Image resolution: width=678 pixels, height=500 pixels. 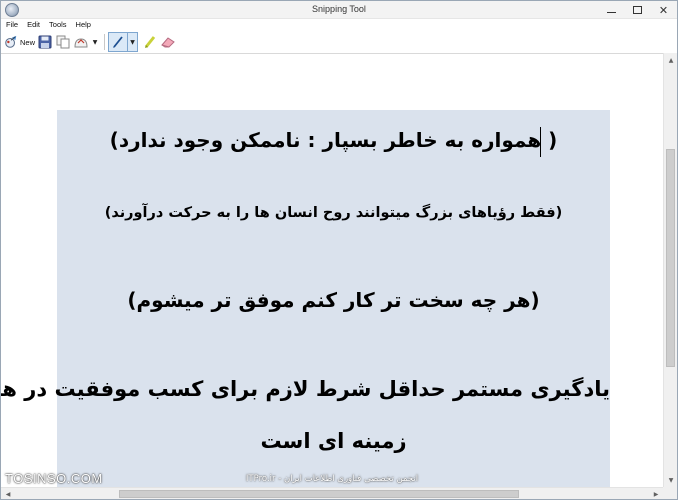 I want to click on pen-icon, so click(x=118, y=42).